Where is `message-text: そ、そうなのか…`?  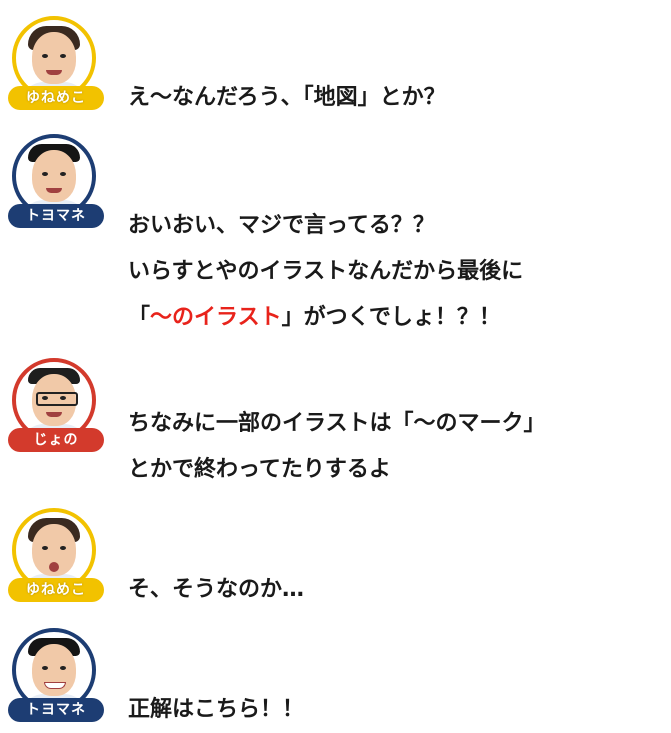
message-text: そ、そうなのか… is located at coordinates (216, 590).